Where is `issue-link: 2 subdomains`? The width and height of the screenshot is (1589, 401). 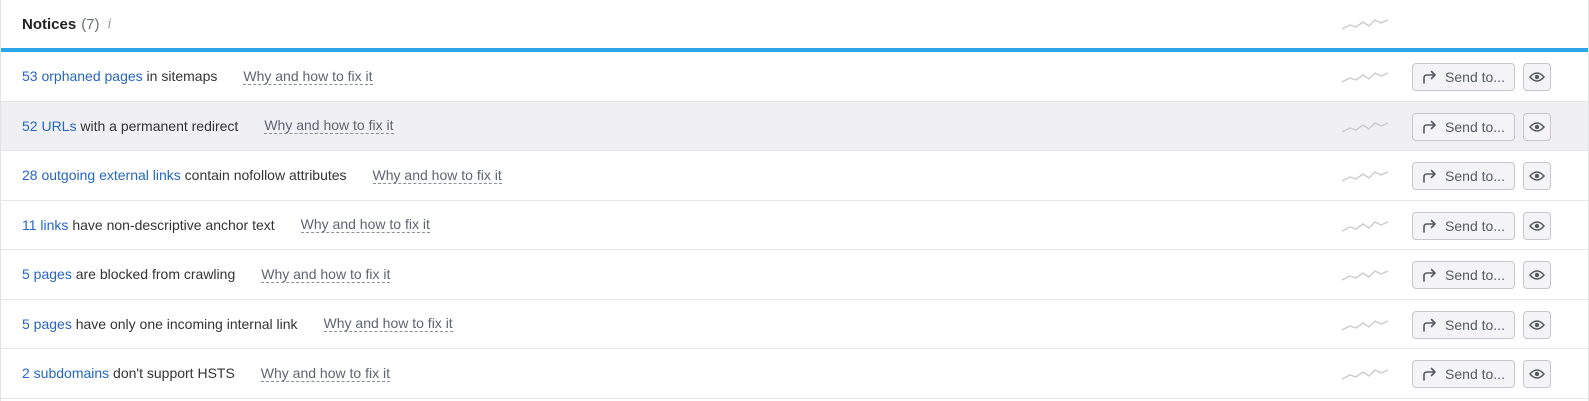
issue-link: 2 subdomains is located at coordinates (65, 373).